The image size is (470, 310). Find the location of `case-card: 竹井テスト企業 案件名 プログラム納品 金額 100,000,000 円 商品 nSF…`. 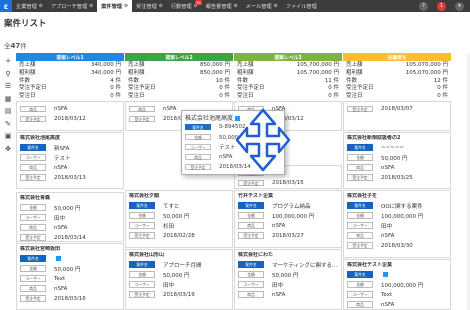

case-card: 竹井テスト企業 案件名 プログラム納品 金額 100,000,000 円 商品 nSF… is located at coordinates (288, 219).